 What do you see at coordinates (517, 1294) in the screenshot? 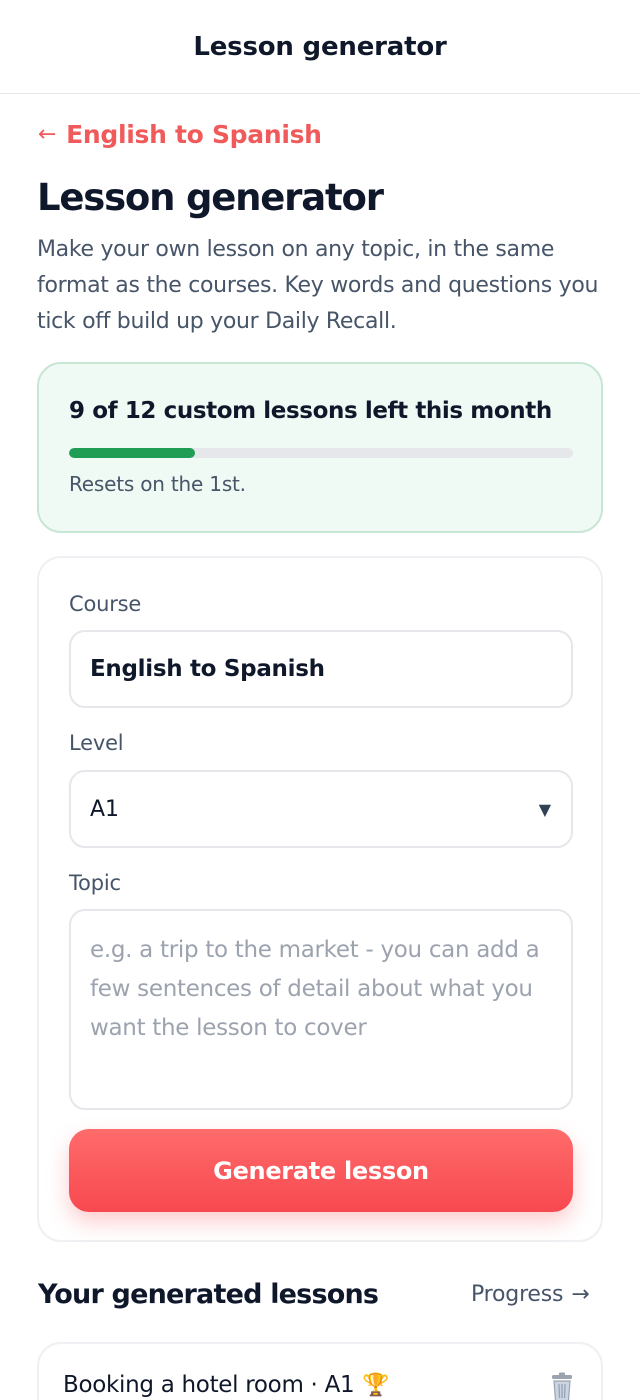
I see `progress-link-label: Progress` at bounding box center [517, 1294].